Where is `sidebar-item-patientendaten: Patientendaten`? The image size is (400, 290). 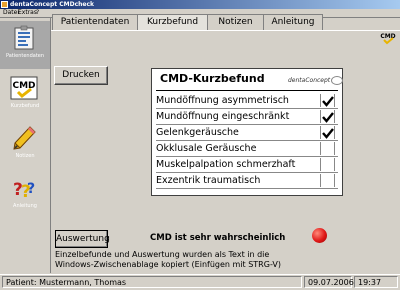
sidebar-item-patientendaten: Patientendaten is located at coordinates (25, 45).